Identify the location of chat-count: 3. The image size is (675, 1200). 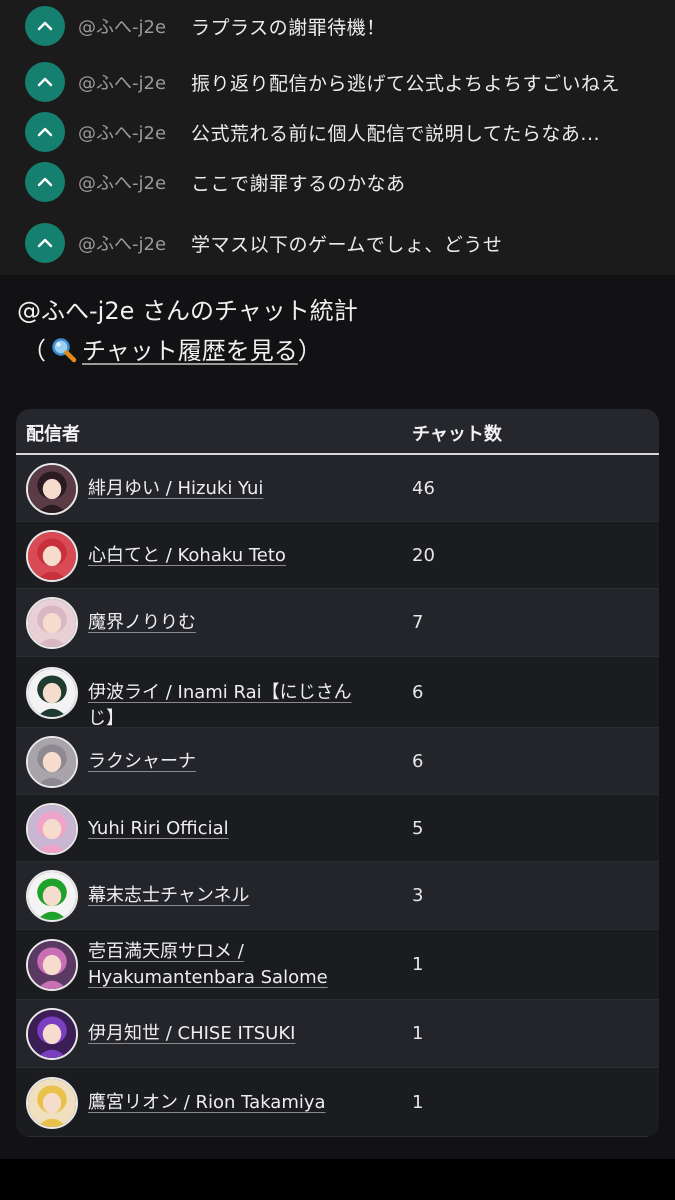
(418, 895).